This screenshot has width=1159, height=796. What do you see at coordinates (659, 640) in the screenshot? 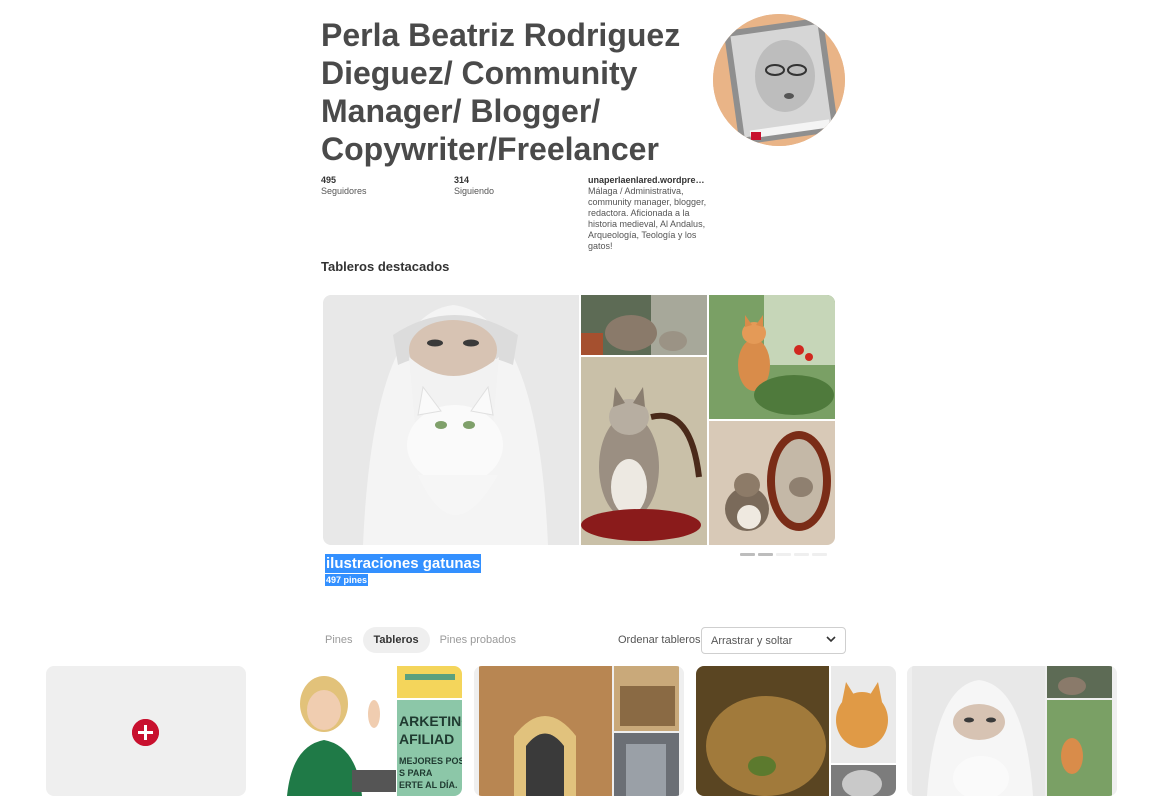
I see `sort-boards-label: Ordenar tableros` at bounding box center [659, 640].